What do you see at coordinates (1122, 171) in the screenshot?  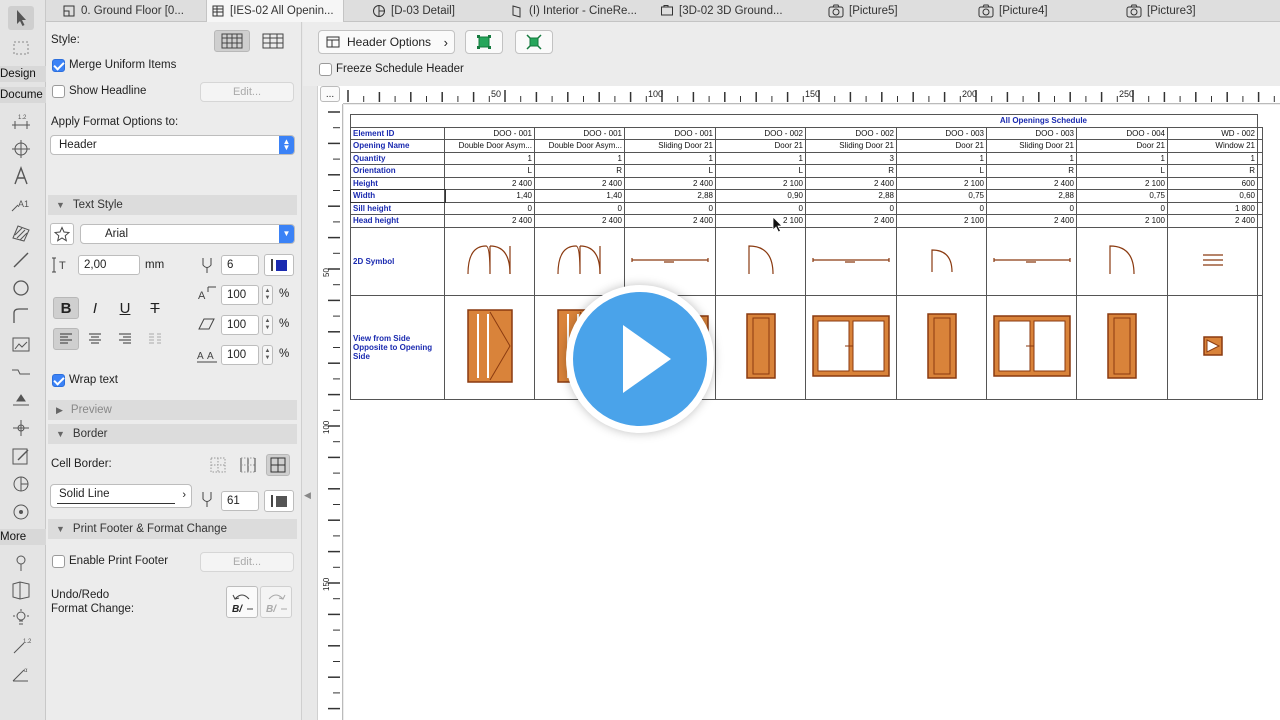 I see `table-cell: L` at bounding box center [1122, 171].